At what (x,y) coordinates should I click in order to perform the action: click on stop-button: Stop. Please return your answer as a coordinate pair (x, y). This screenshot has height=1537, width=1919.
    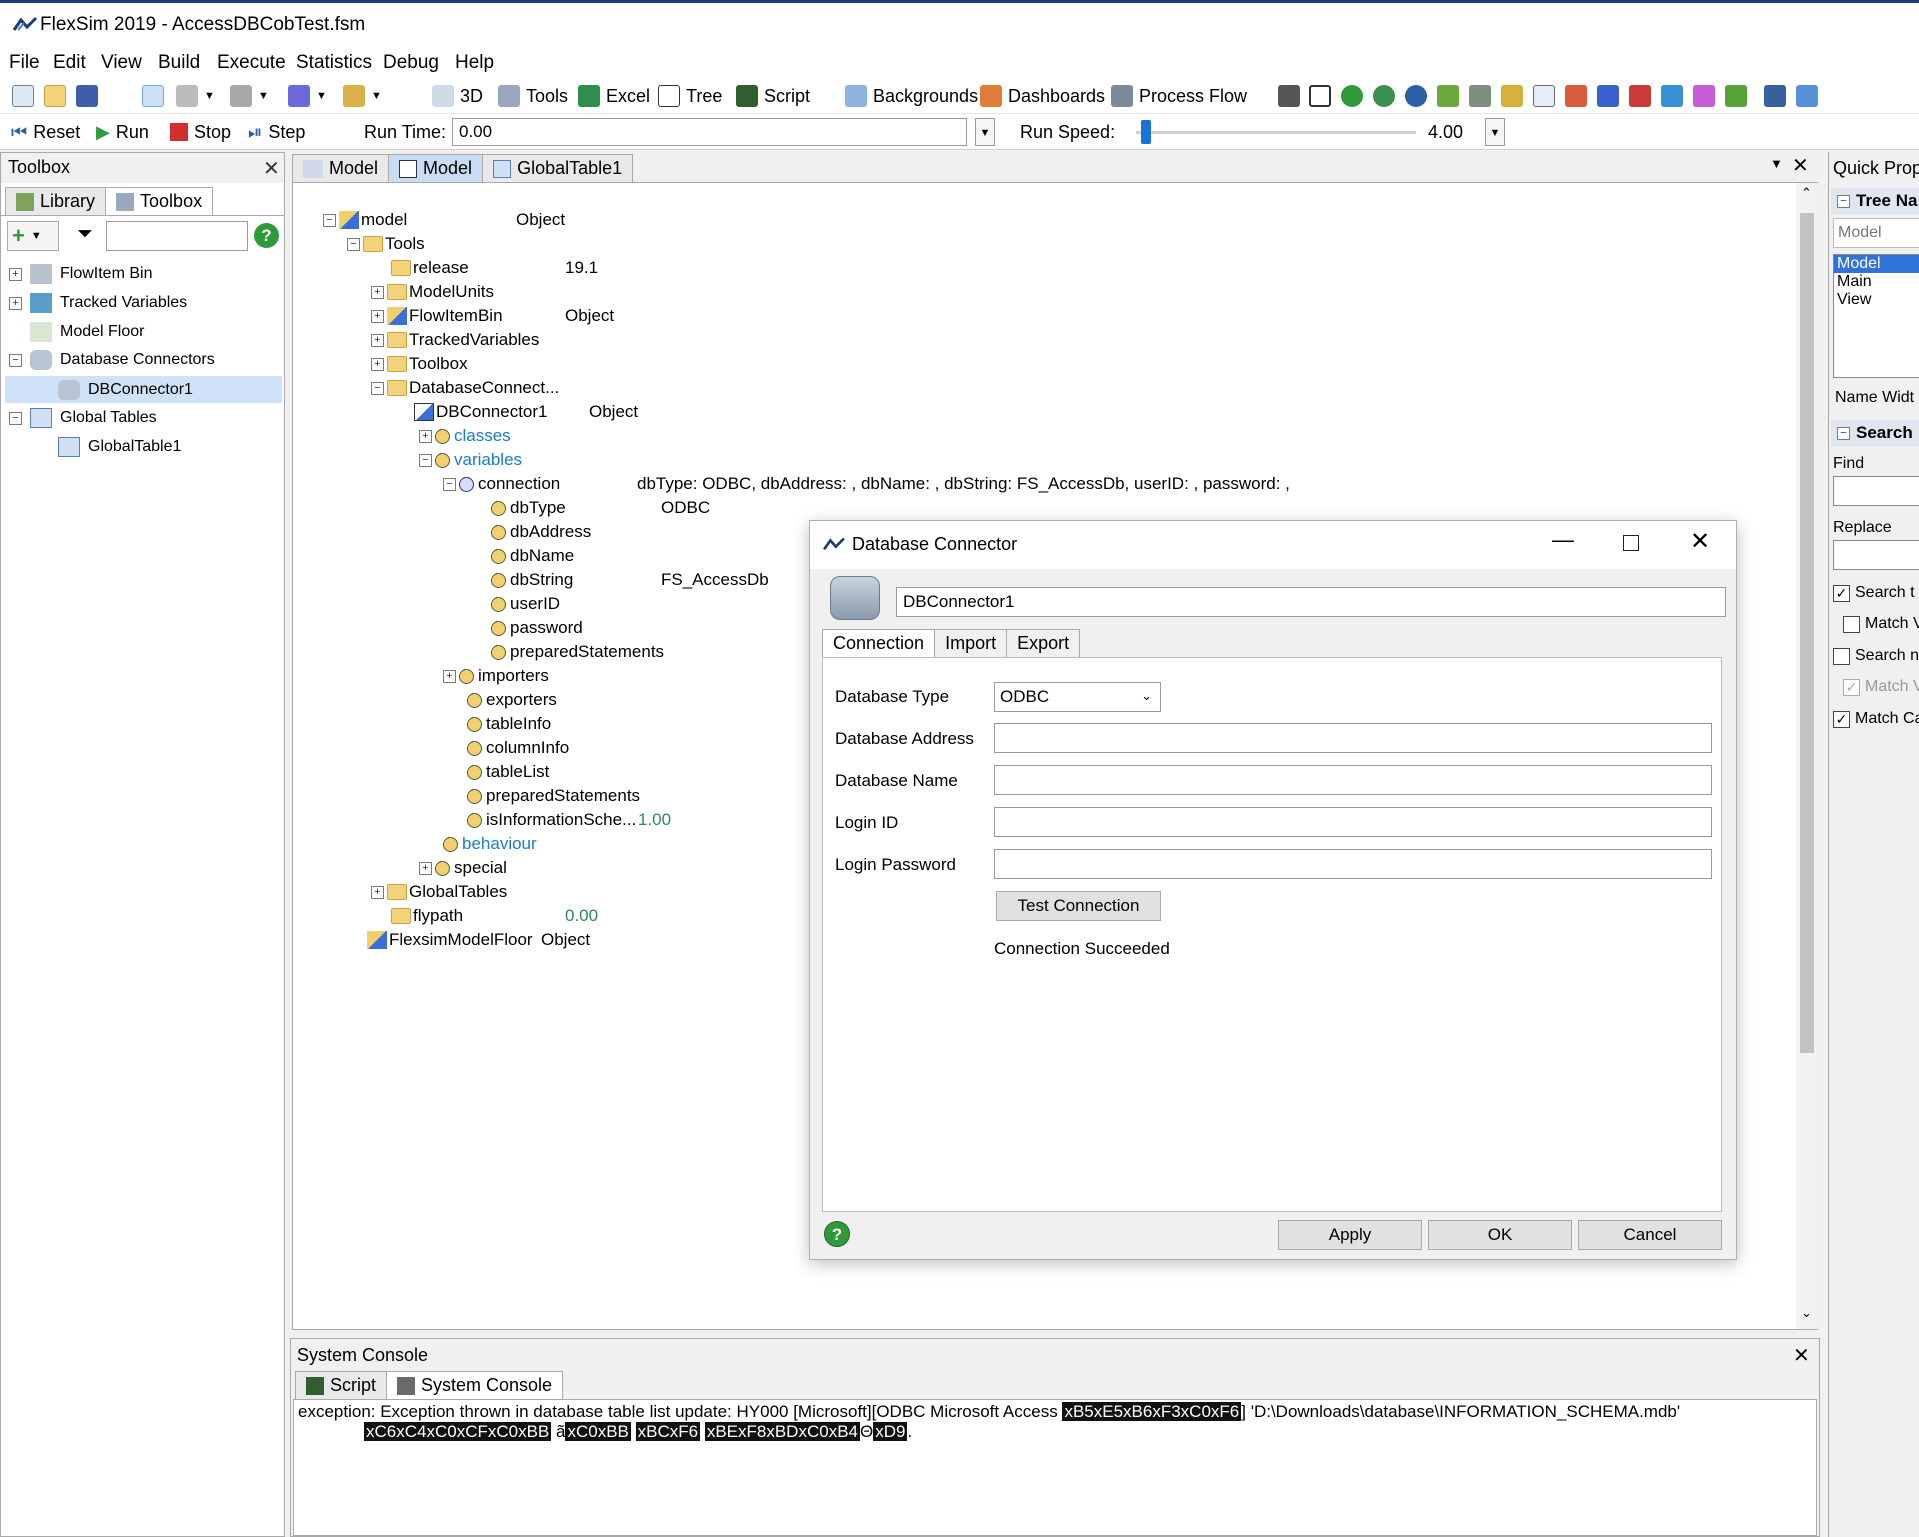
    Looking at the image, I should click on (200, 132).